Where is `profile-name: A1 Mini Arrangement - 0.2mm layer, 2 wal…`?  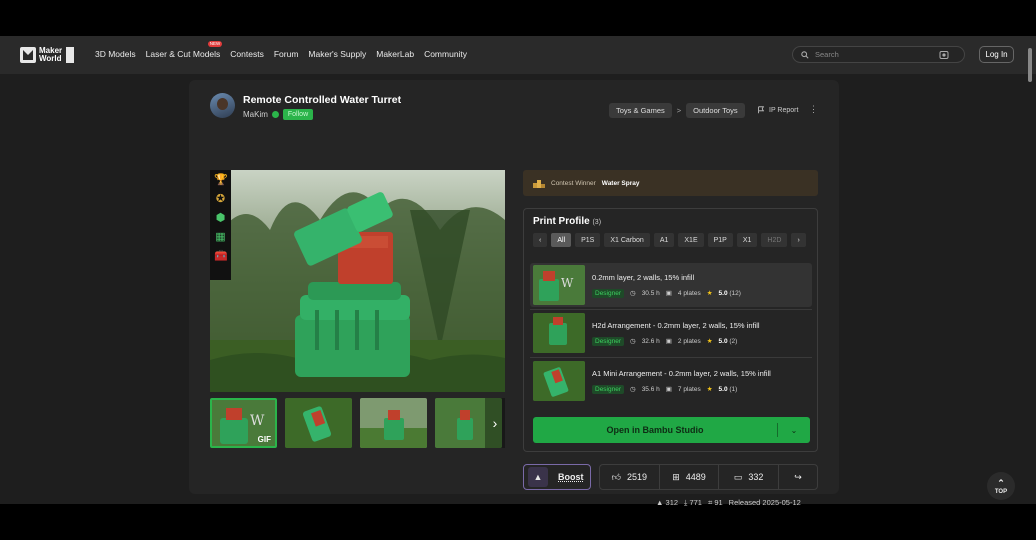
profile-name: A1 Mini Arrangement - 0.2mm layer, 2 wal… is located at coordinates (681, 373).